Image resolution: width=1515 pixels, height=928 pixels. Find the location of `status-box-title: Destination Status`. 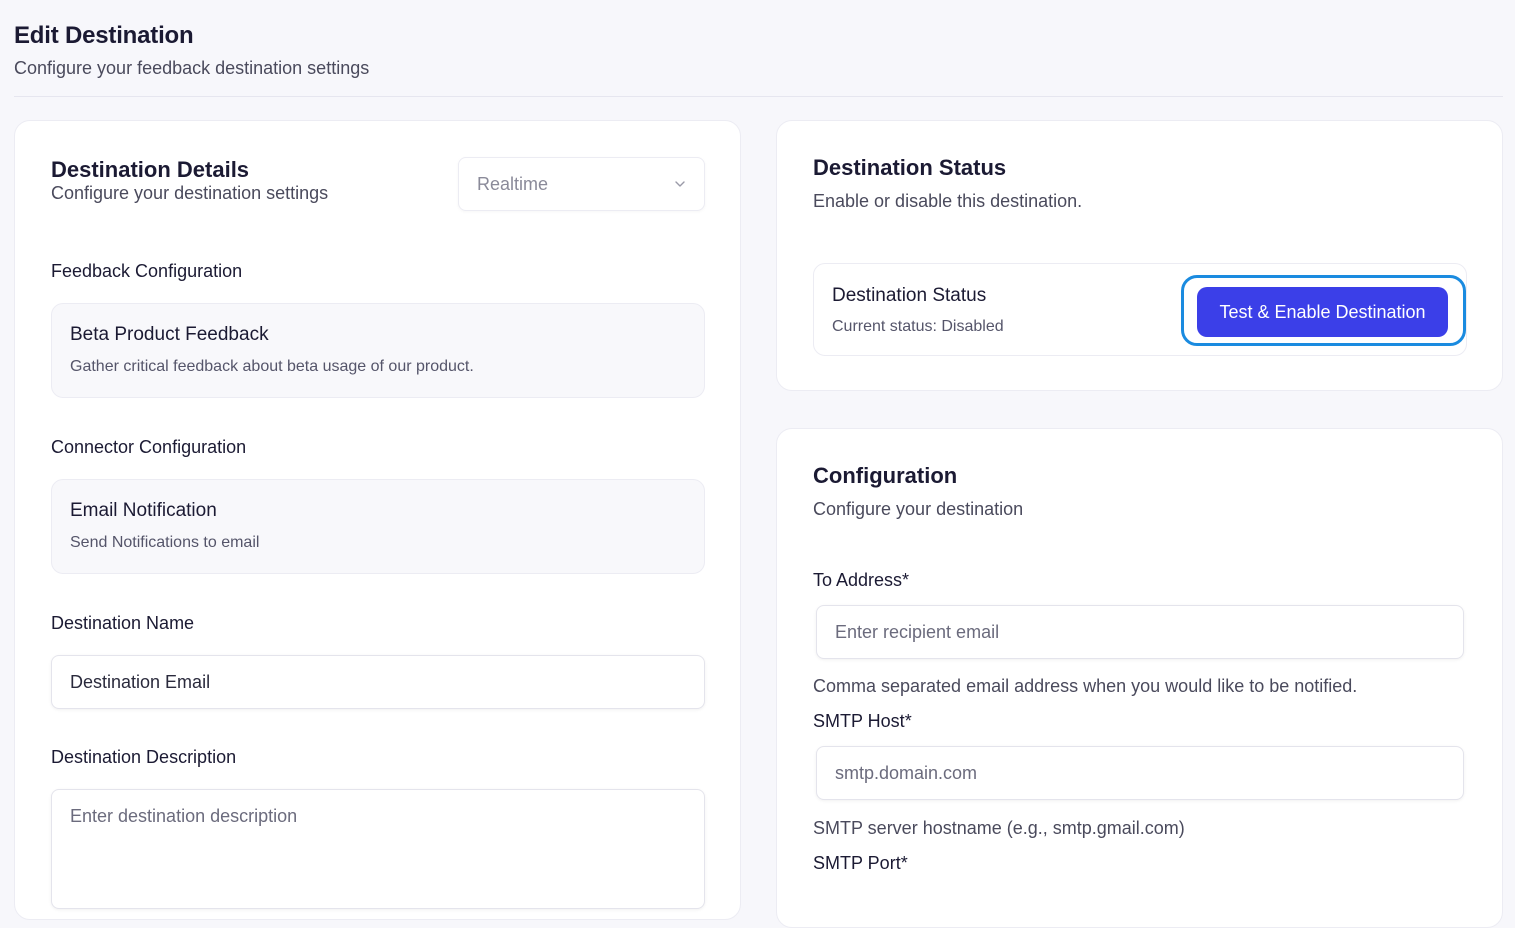

status-box-title: Destination Status is located at coordinates (909, 295).